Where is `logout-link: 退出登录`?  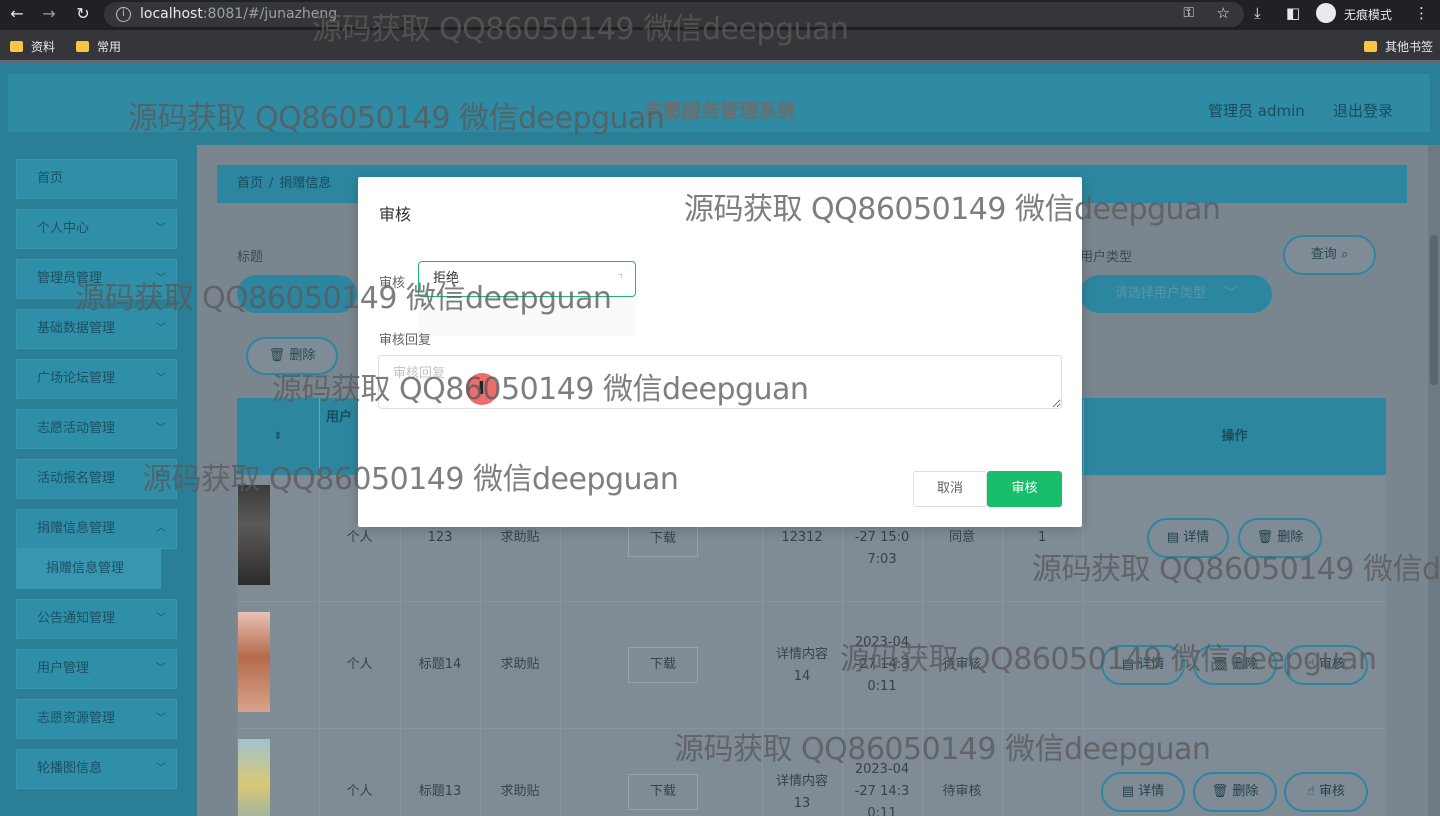
logout-link: 退出登录 is located at coordinates (1363, 110).